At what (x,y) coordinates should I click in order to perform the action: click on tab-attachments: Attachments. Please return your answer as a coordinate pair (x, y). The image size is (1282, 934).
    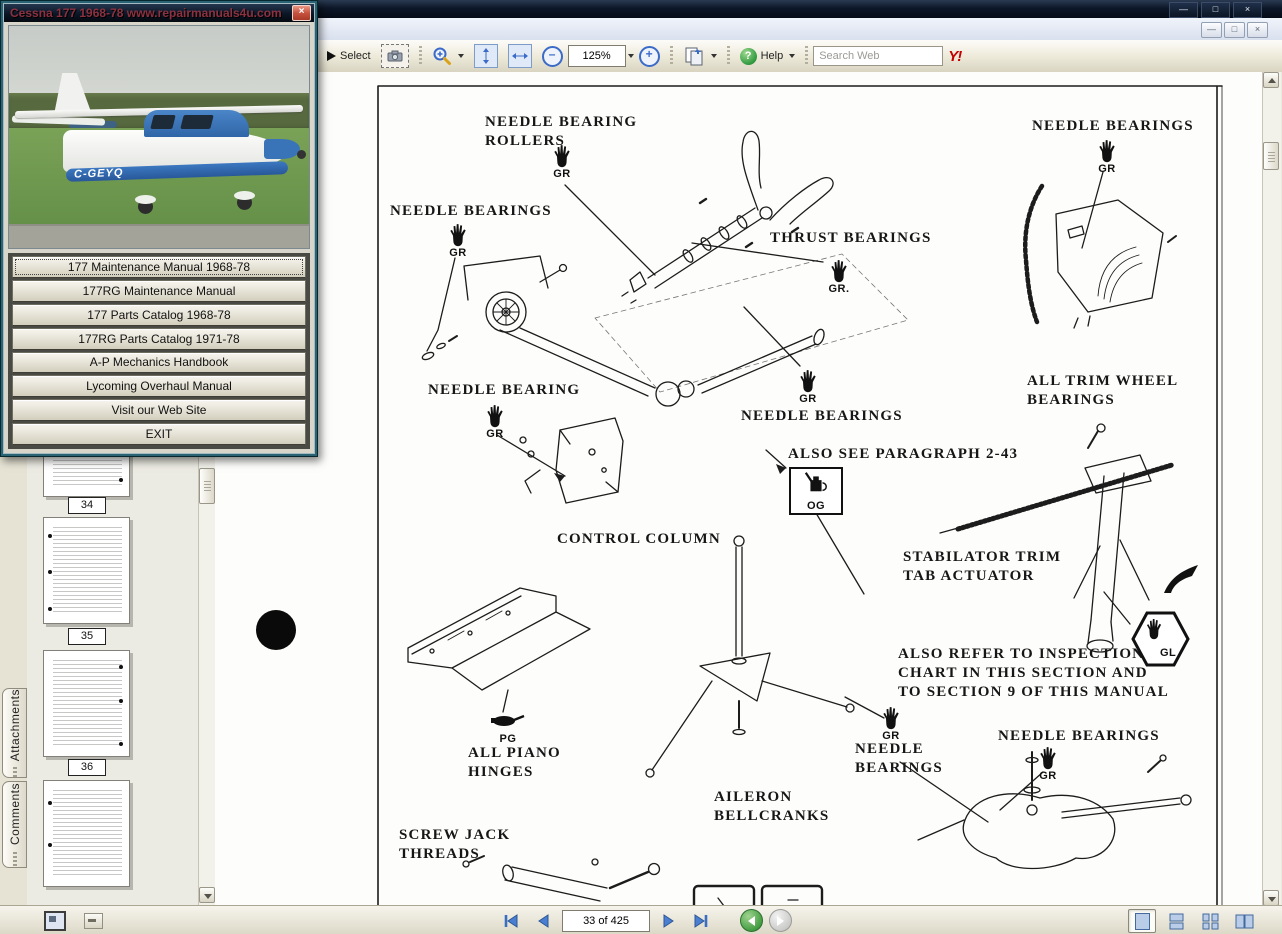
    Looking at the image, I should click on (14, 733).